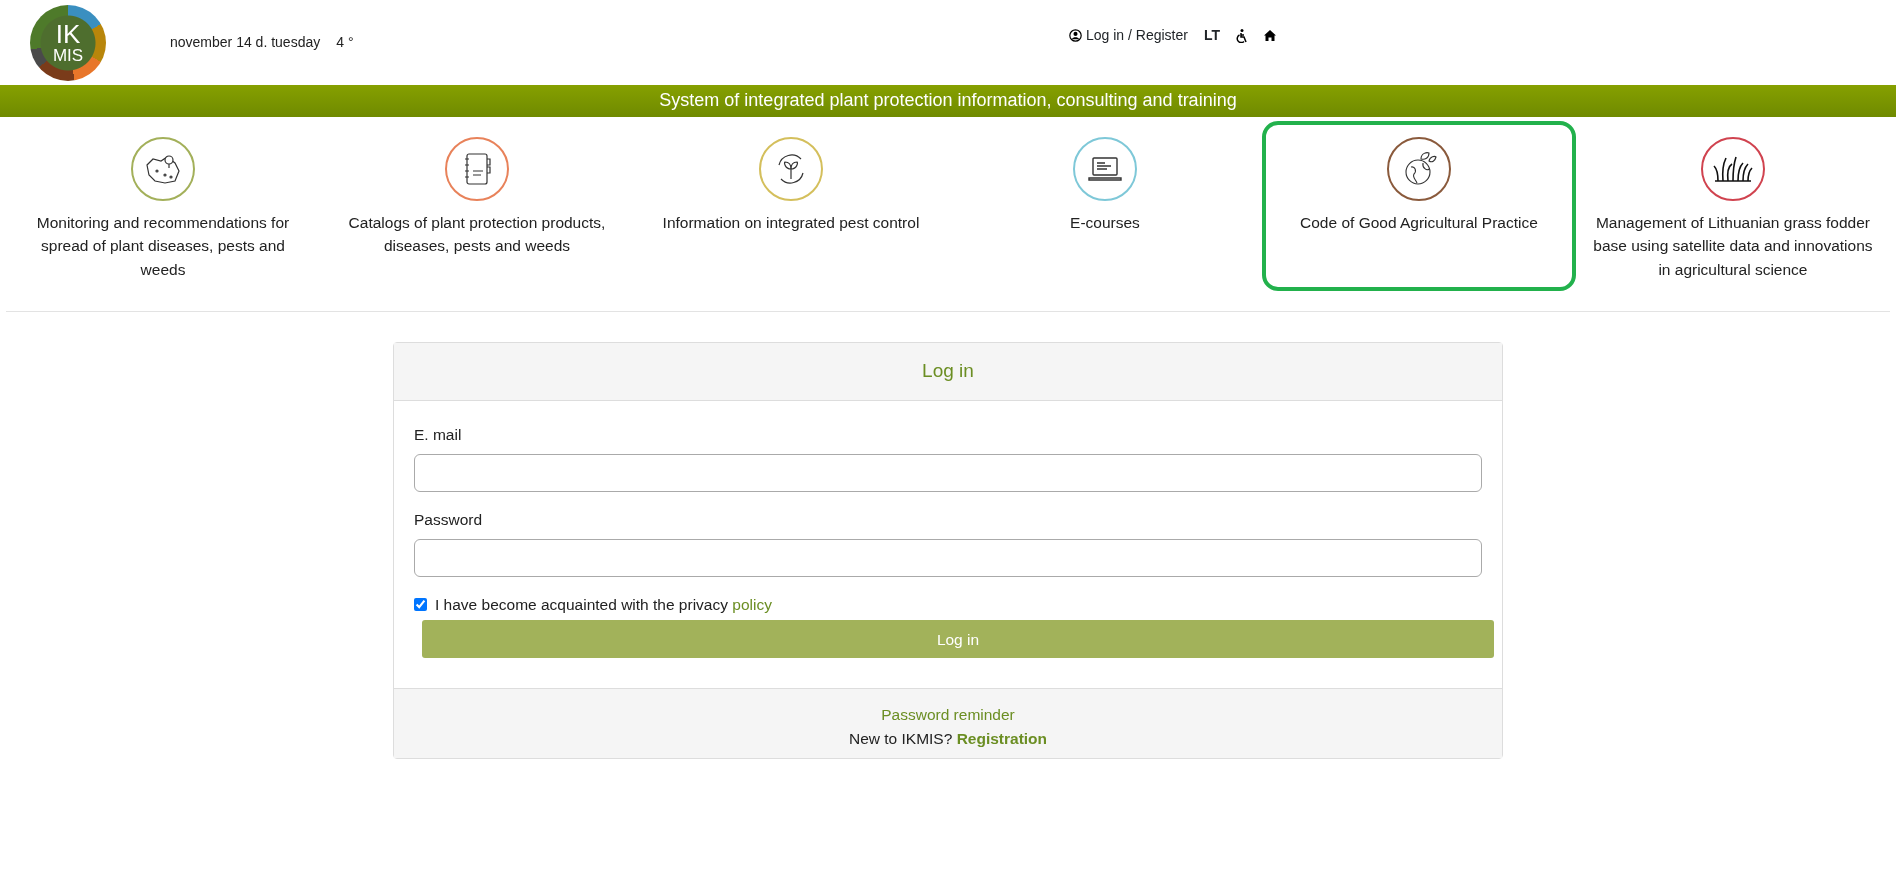 This screenshot has width=1896, height=875. Describe the element at coordinates (1104, 169) in the screenshot. I see `laptop-icon` at that location.